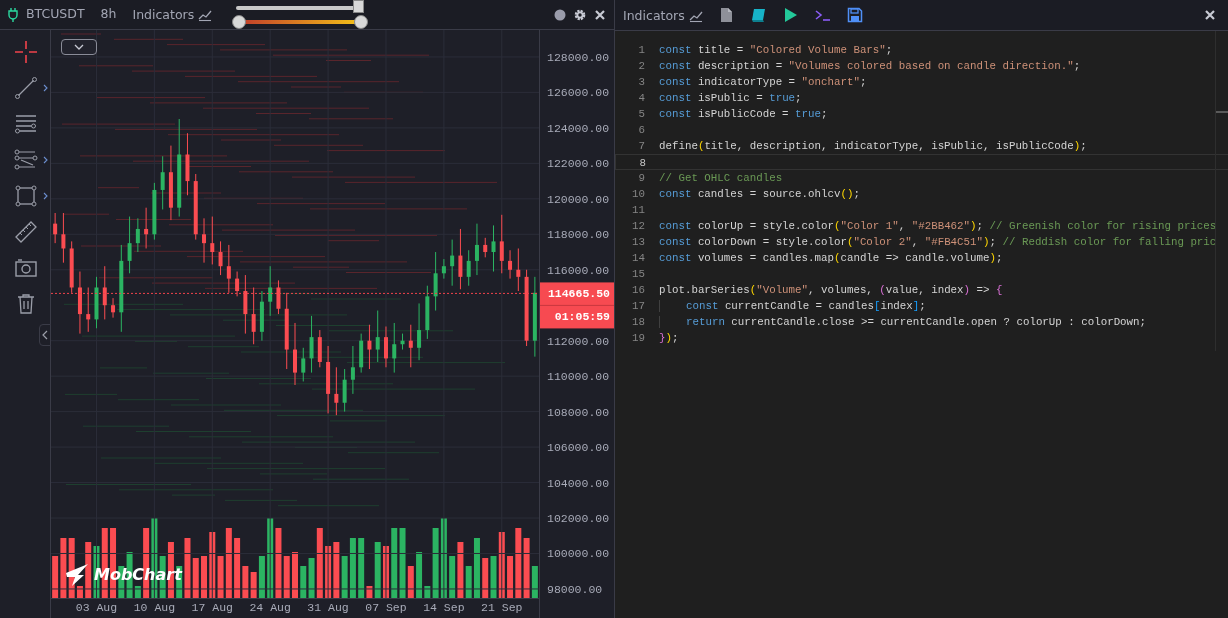  I want to click on line-number: 14, so click(638, 258).